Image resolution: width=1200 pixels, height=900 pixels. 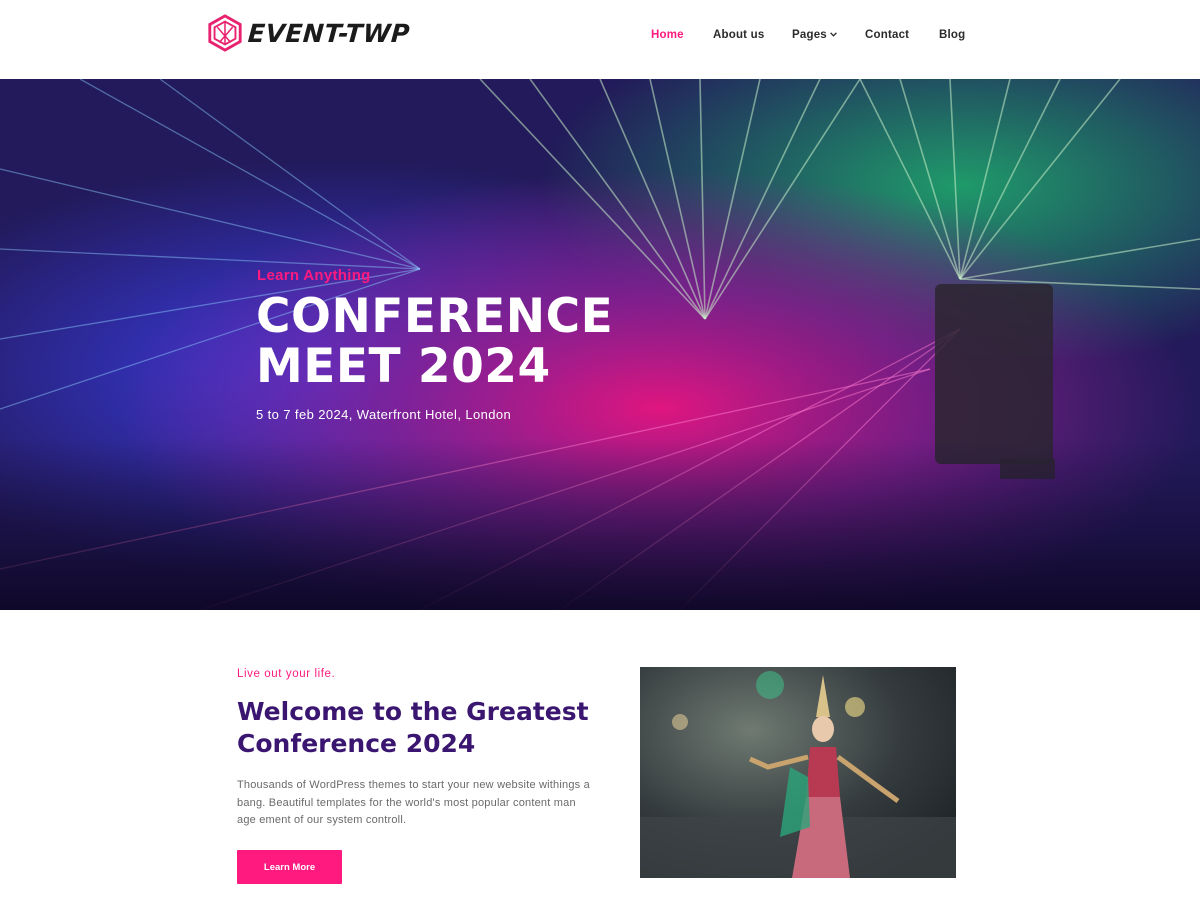 I want to click on welcome-title: Welcome to the Greatest Conference 2024, so click(x=432, y=728).